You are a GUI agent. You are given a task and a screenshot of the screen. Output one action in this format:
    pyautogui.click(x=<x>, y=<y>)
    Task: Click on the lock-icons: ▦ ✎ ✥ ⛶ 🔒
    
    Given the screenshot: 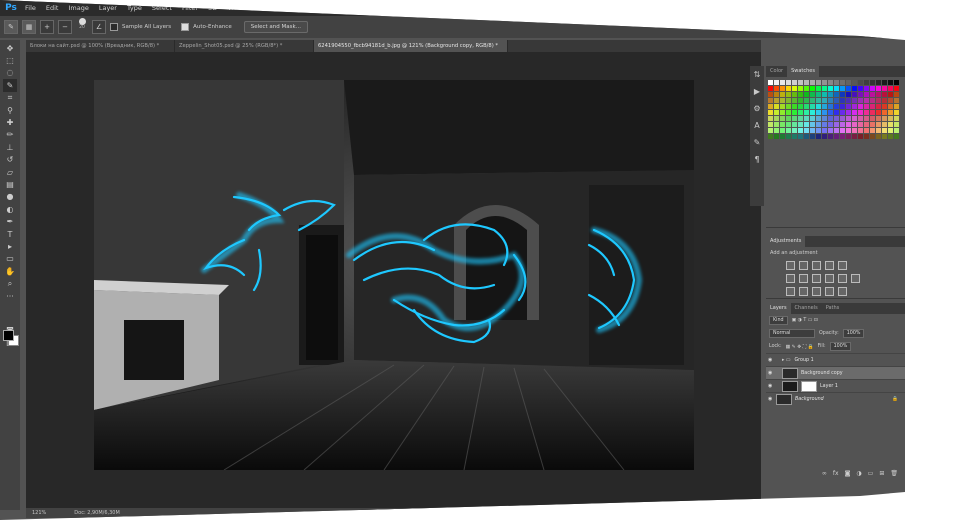 What is the action you would take?
    pyautogui.click(x=800, y=347)
    